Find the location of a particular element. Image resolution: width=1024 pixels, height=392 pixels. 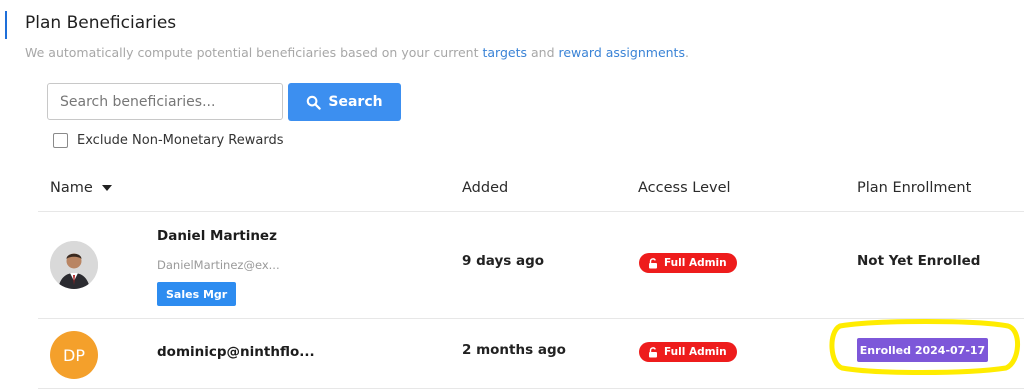

column-header-added: Added is located at coordinates (485, 188).